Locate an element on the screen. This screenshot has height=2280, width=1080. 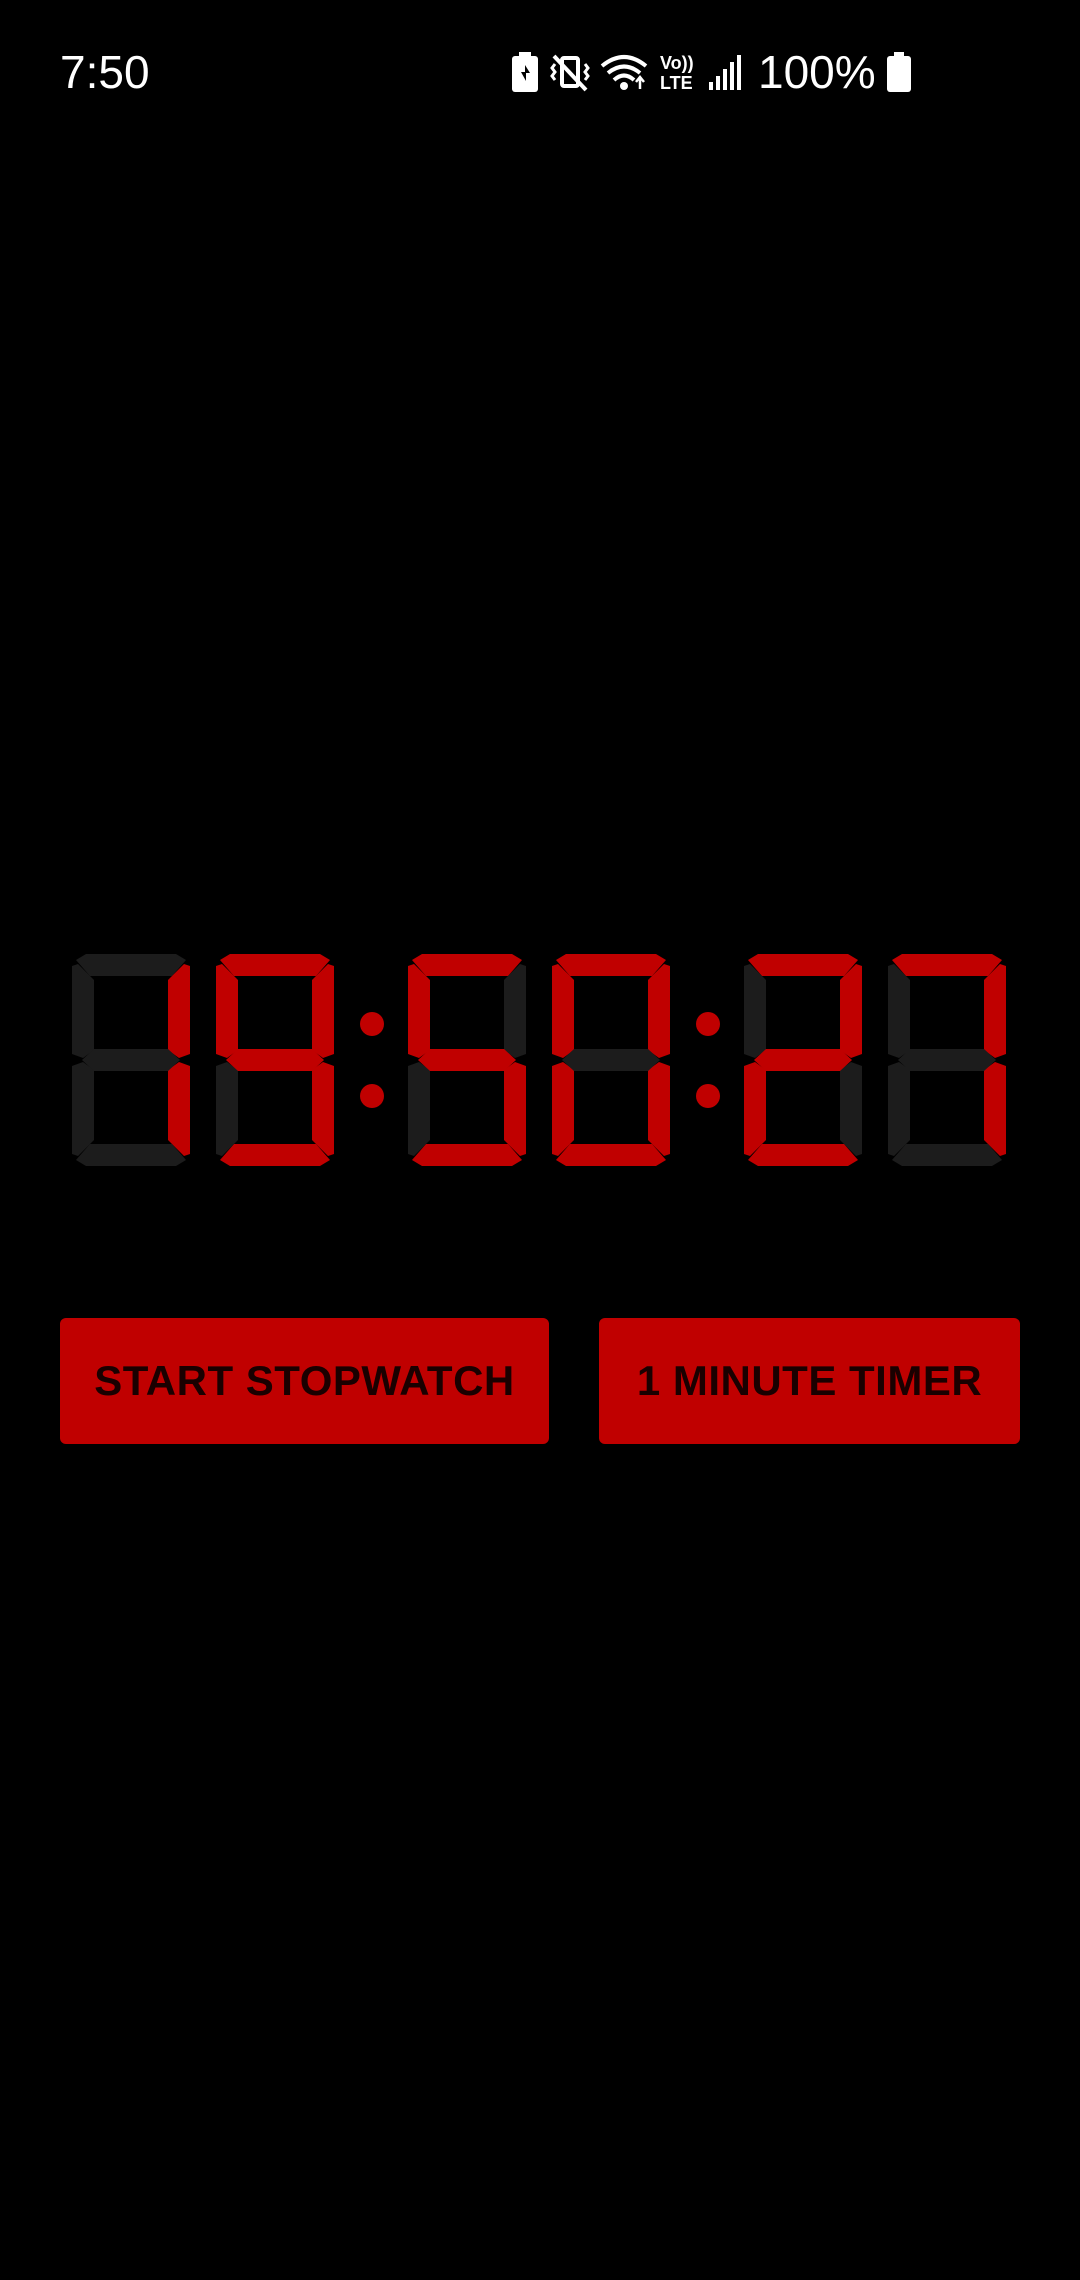
status-time: 7:50 is located at coordinates (105, 72).